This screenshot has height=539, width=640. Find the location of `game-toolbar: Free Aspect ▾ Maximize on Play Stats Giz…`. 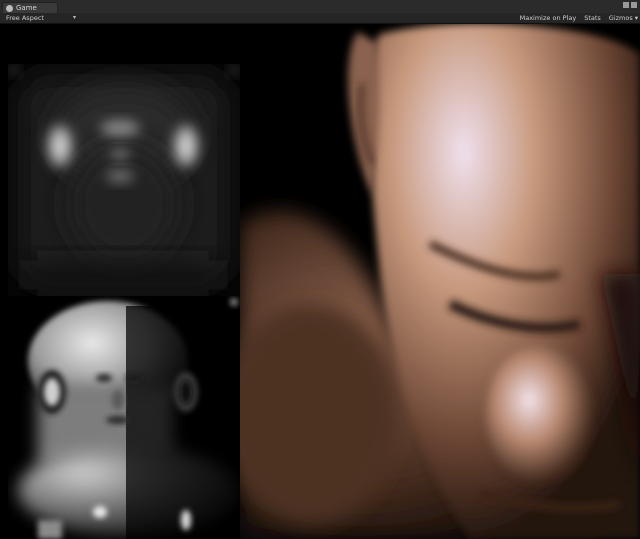

game-toolbar: Free Aspect ▾ Maximize on Play Stats Giz… is located at coordinates (320, 18).